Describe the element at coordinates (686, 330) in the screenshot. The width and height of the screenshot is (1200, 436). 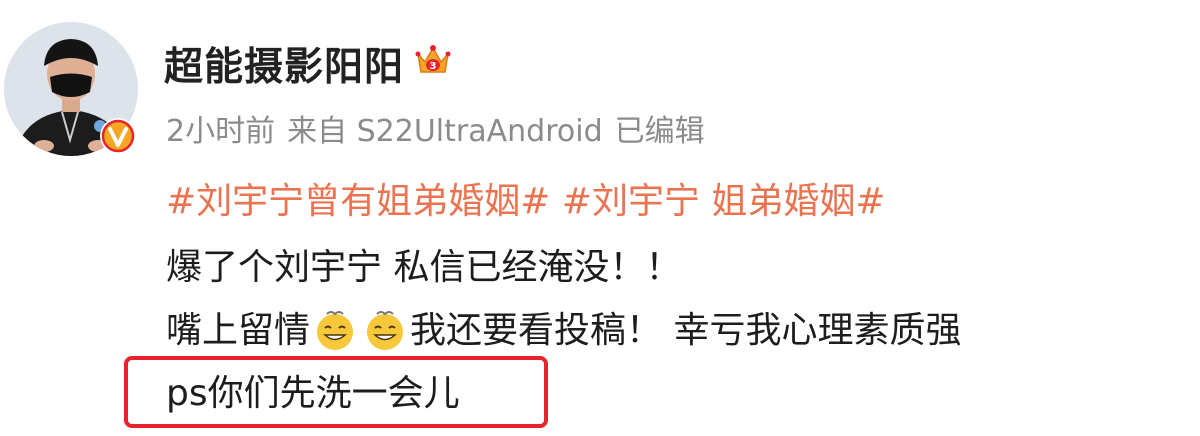
I see `post-text-segment: 我还要看投稿！ 幸亏我心理素质强` at that location.